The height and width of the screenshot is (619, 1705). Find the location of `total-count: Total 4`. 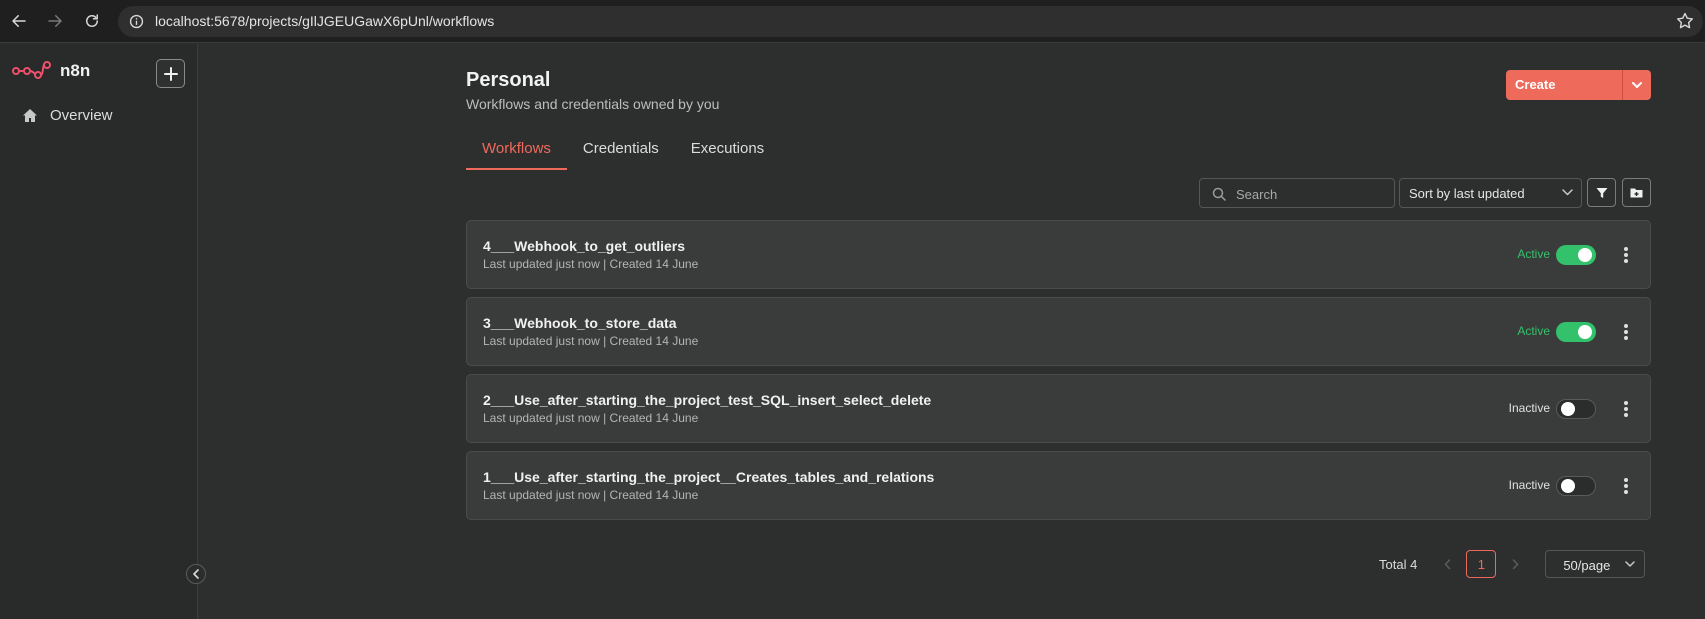

total-count: Total 4 is located at coordinates (1398, 564).